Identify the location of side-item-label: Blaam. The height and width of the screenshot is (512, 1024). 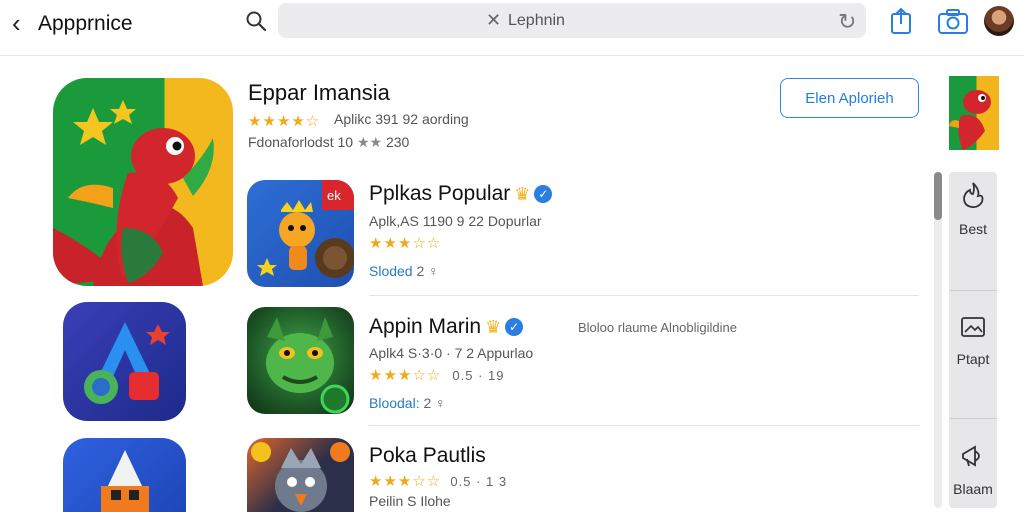
(973, 489).